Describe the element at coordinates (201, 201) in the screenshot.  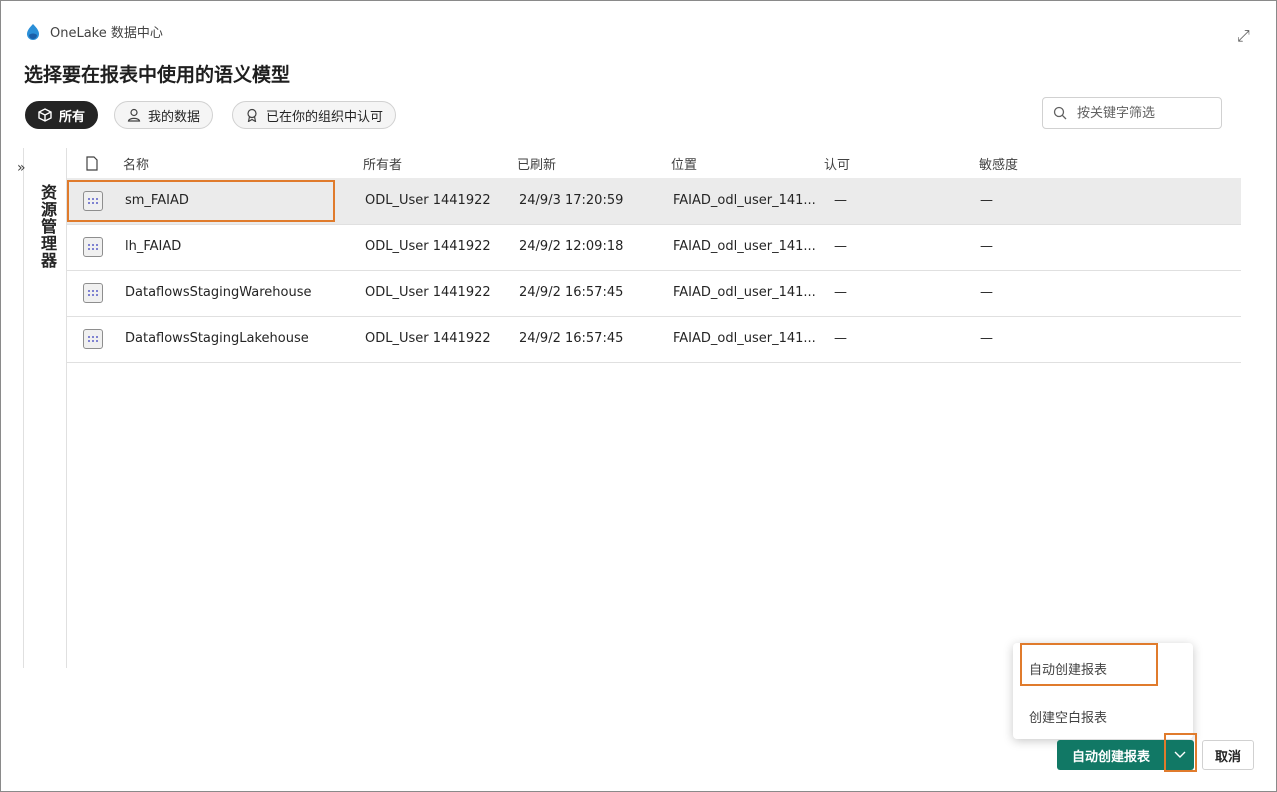
I see `highlight-selected-row` at that location.